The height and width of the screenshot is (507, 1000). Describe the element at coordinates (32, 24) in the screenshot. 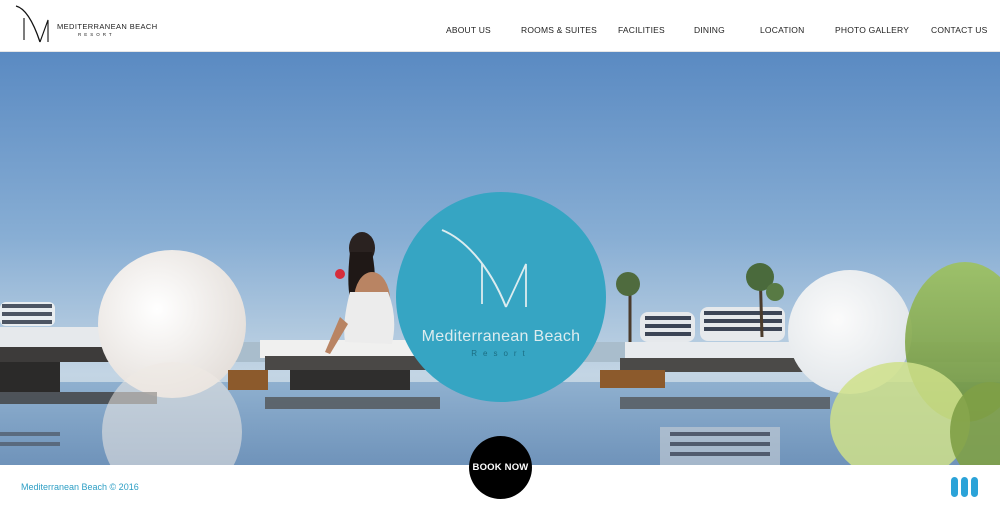

I see `logo-mark-icon` at that location.